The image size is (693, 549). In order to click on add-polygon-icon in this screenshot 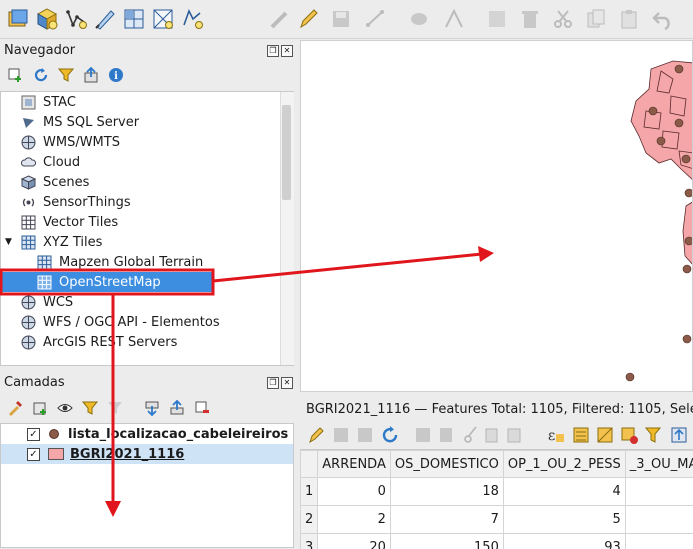, I will do `click(419, 19)`.